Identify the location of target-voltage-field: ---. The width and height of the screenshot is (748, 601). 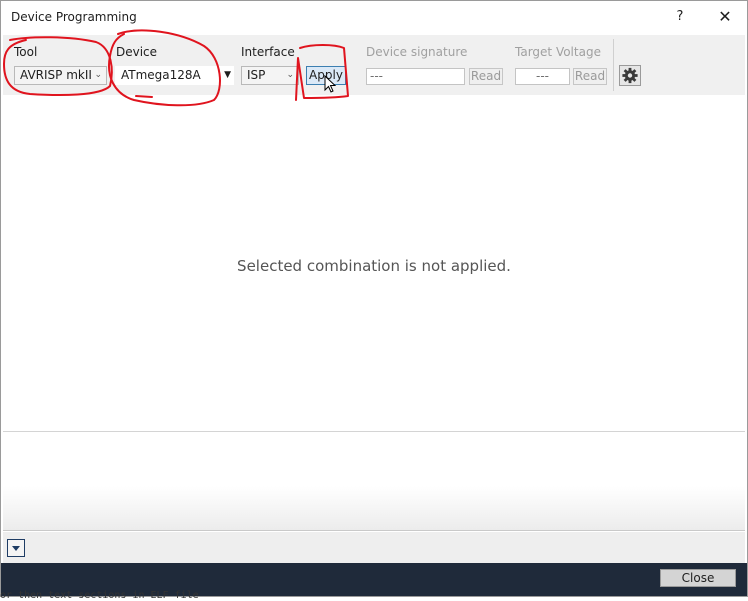
(542, 76).